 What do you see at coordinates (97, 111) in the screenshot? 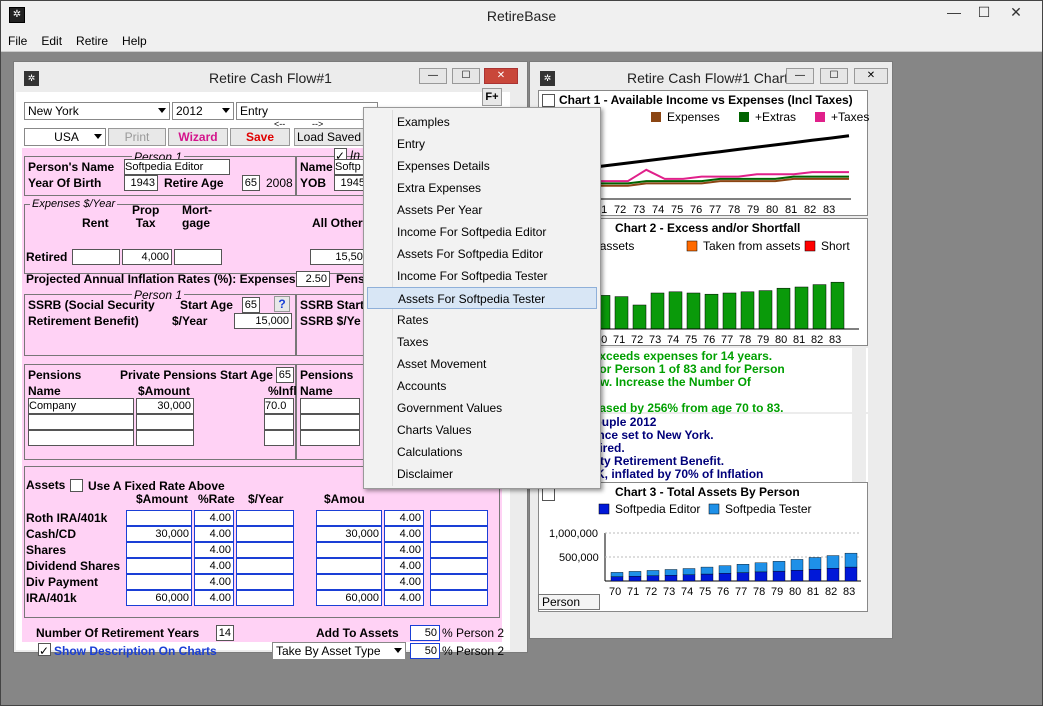
I see `state-select: New York` at bounding box center [97, 111].